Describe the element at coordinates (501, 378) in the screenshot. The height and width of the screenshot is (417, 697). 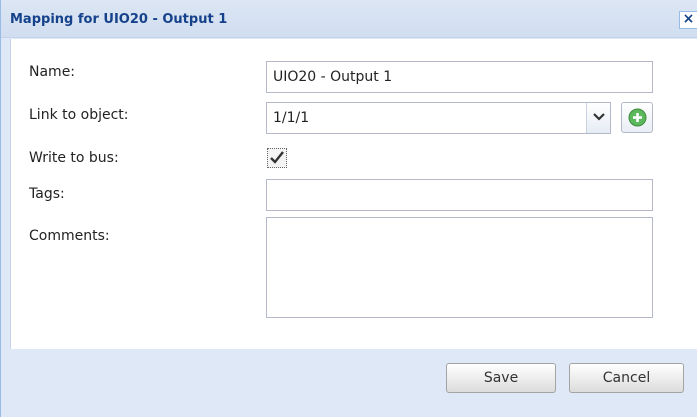
I see `save-button: Save` at that location.